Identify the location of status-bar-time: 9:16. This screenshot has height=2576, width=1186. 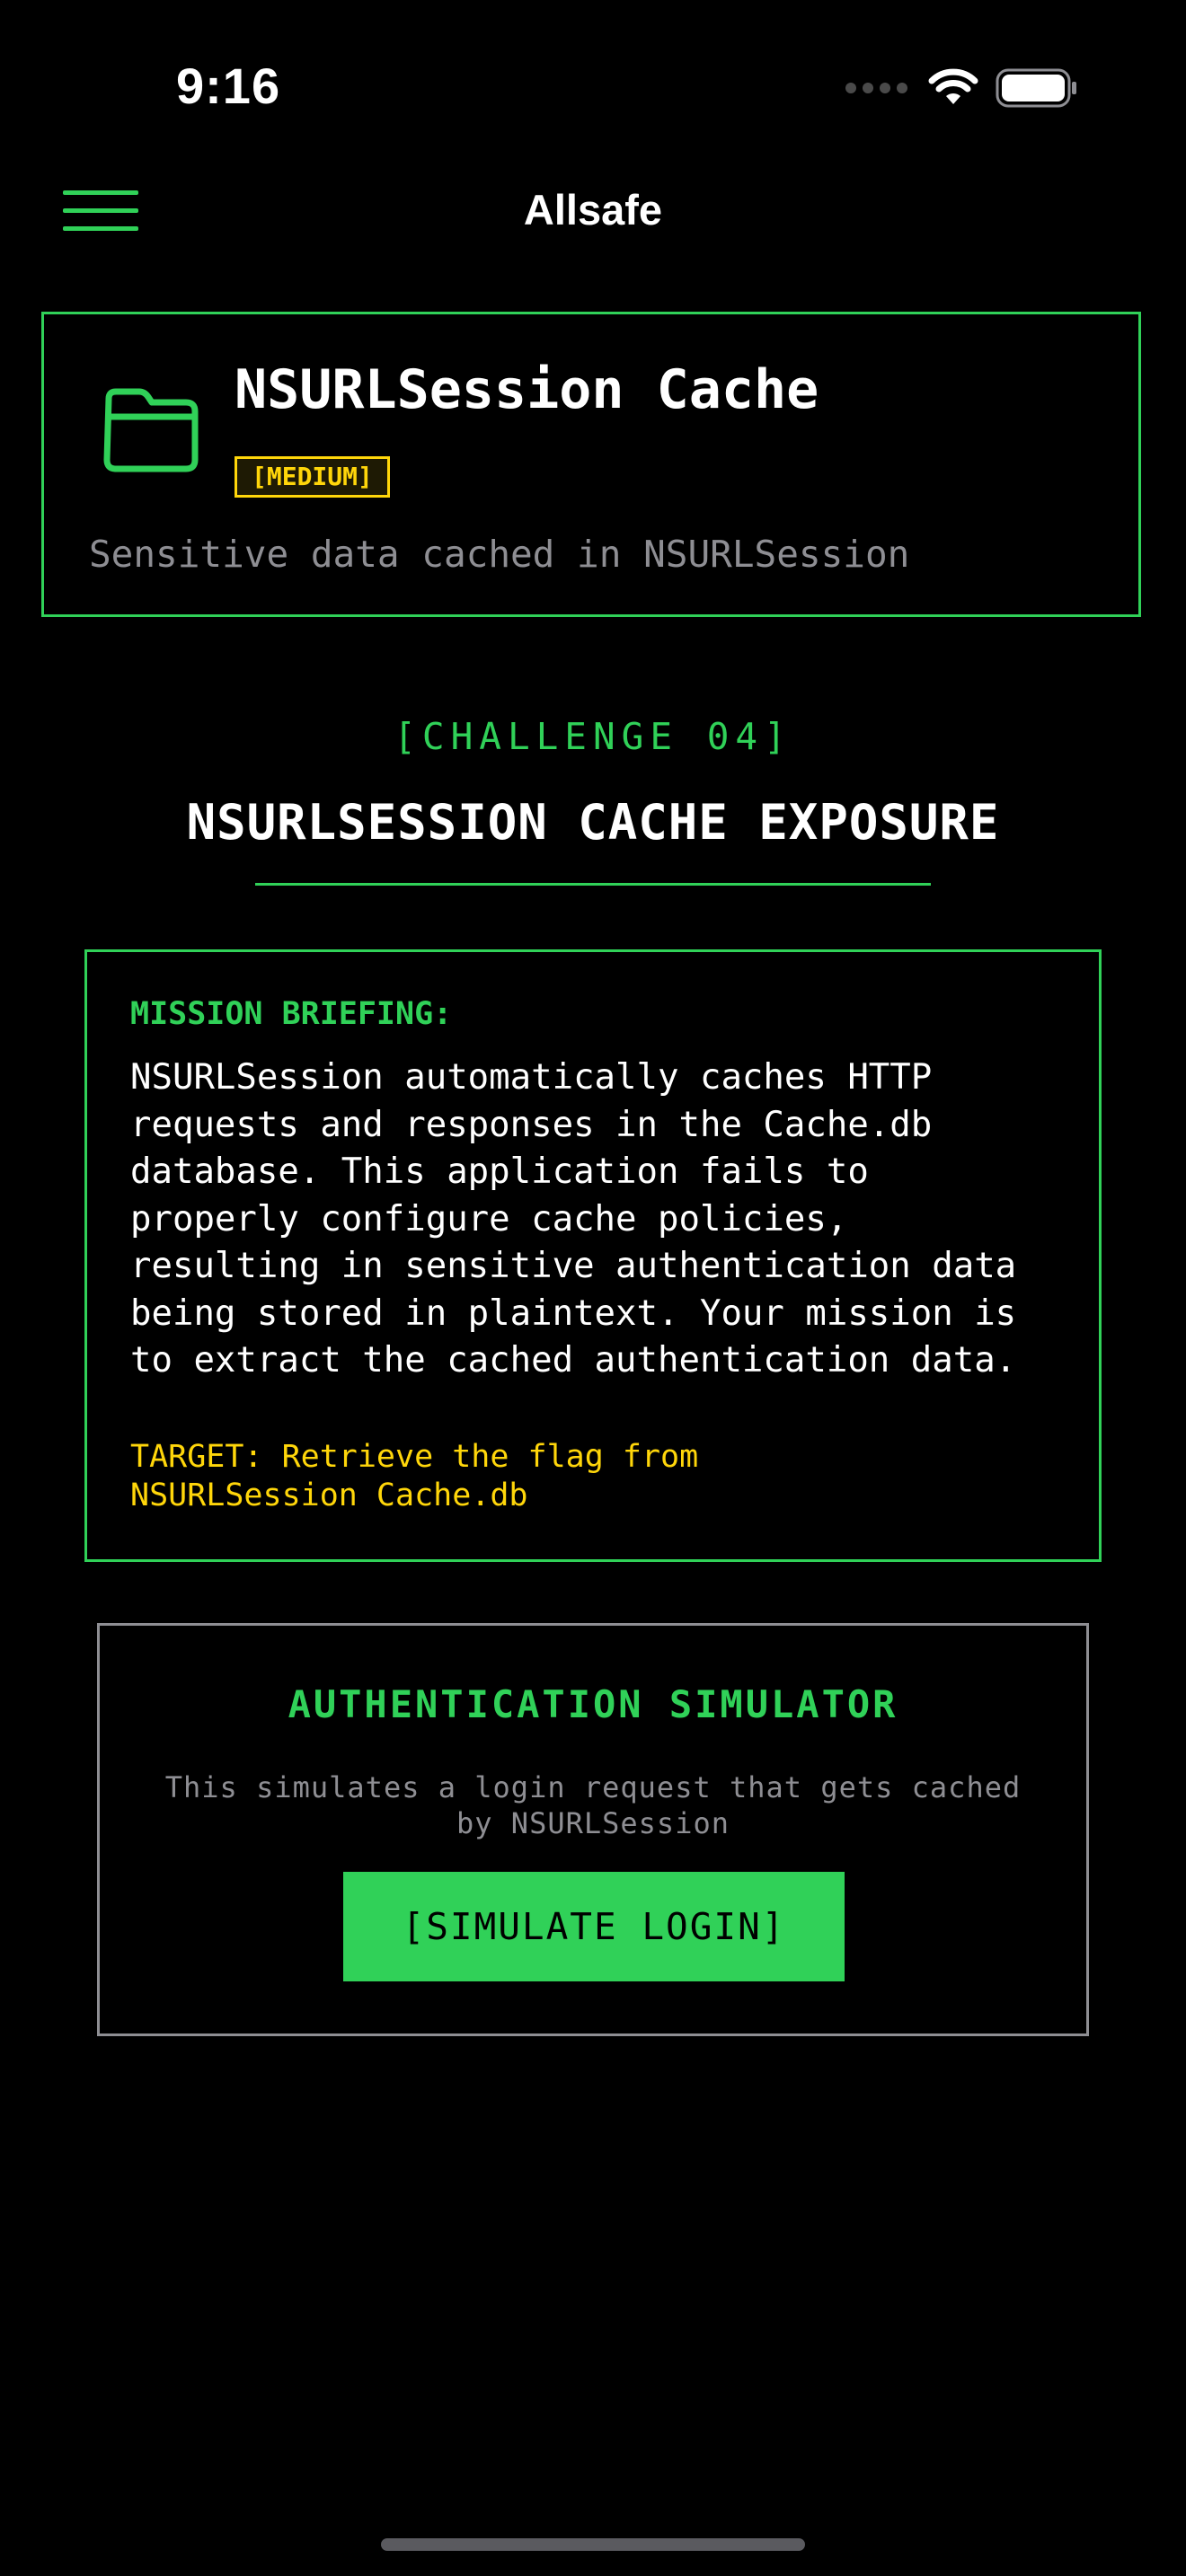
(228, 85).